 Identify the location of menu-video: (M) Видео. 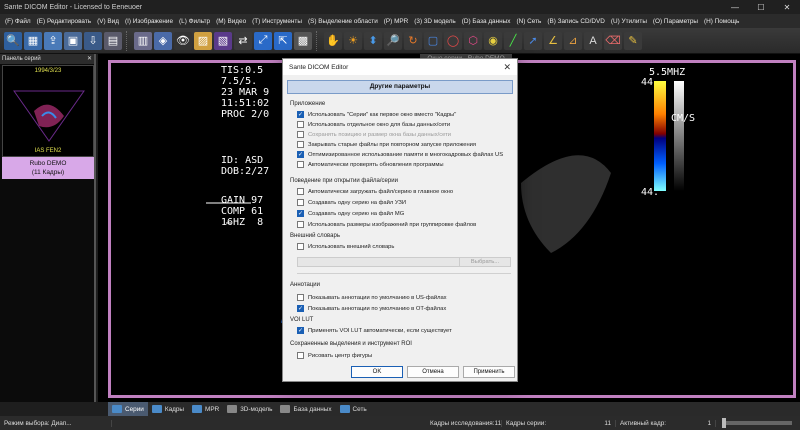
(231, 21).